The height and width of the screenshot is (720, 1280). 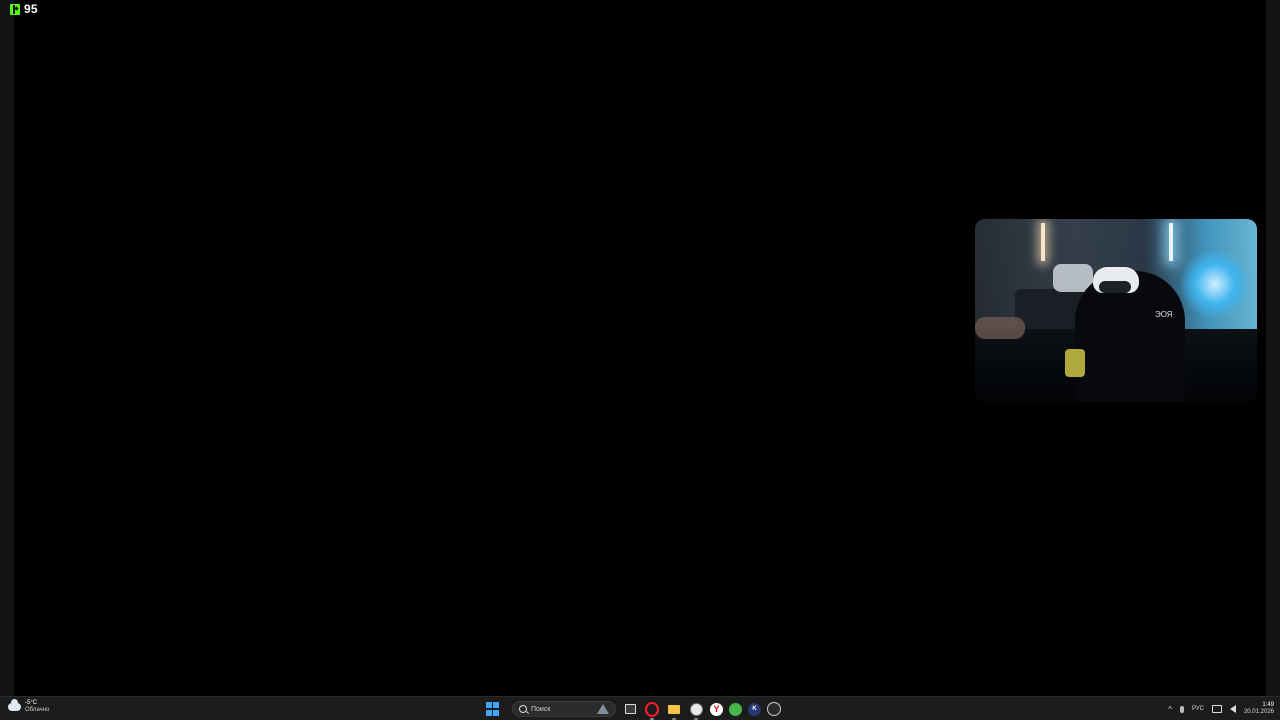 What do you see at coordinates (523, 709) in the screenshot?
I see `search-icon` at bounding box center [523, 709].